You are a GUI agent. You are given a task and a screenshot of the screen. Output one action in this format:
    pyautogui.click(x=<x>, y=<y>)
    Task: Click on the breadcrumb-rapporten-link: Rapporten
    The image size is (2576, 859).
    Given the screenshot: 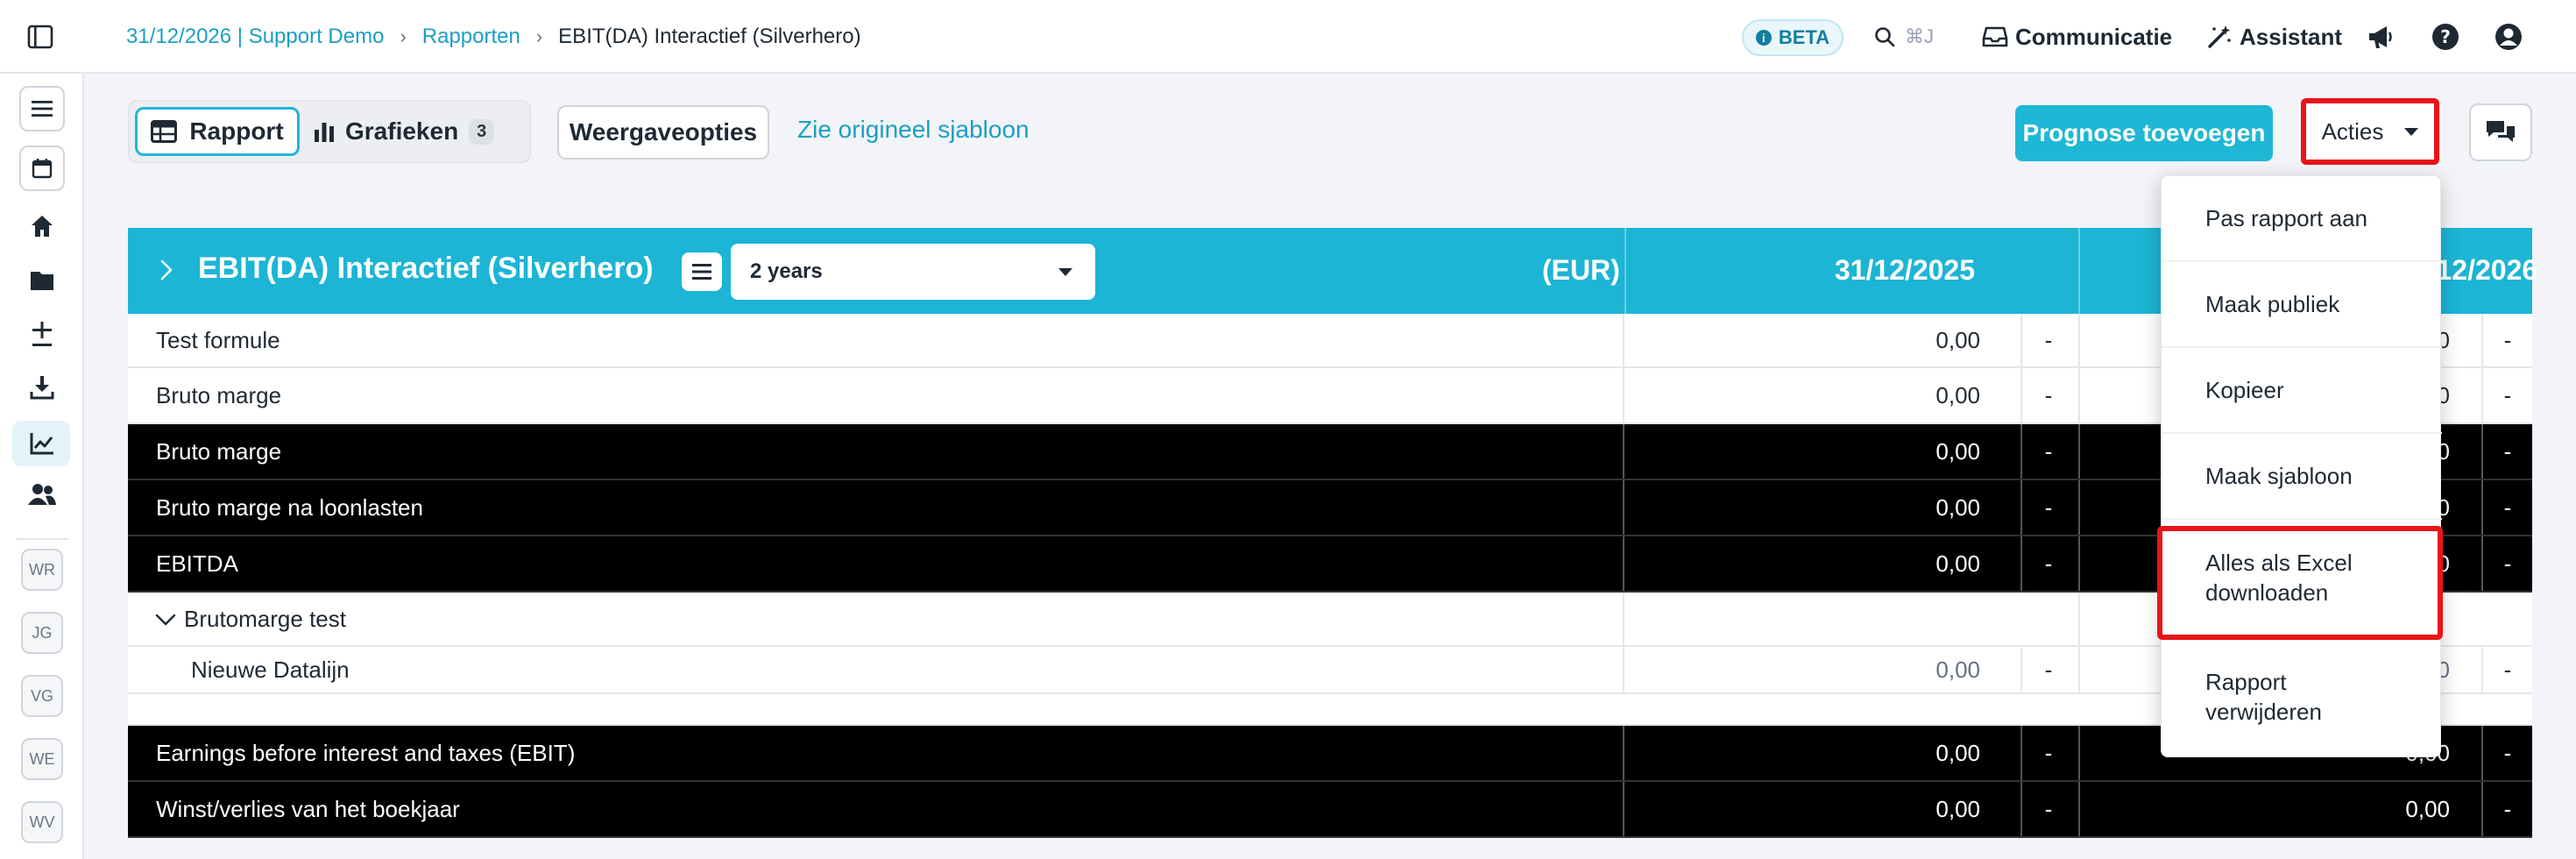 What is the action you would take?
    pyautogui.click(x=471, y=37)
    